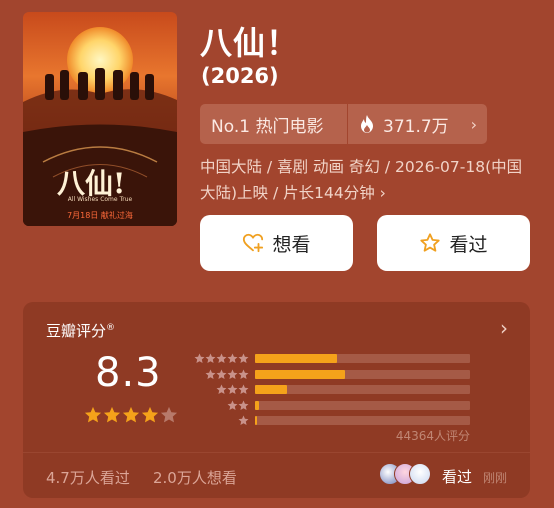 The image size is (554, 508). What do you see at coordinates (267, 126) in the screenshot?
I see `rank-label: No.1 热门电影` at bounding box center [267, 126].